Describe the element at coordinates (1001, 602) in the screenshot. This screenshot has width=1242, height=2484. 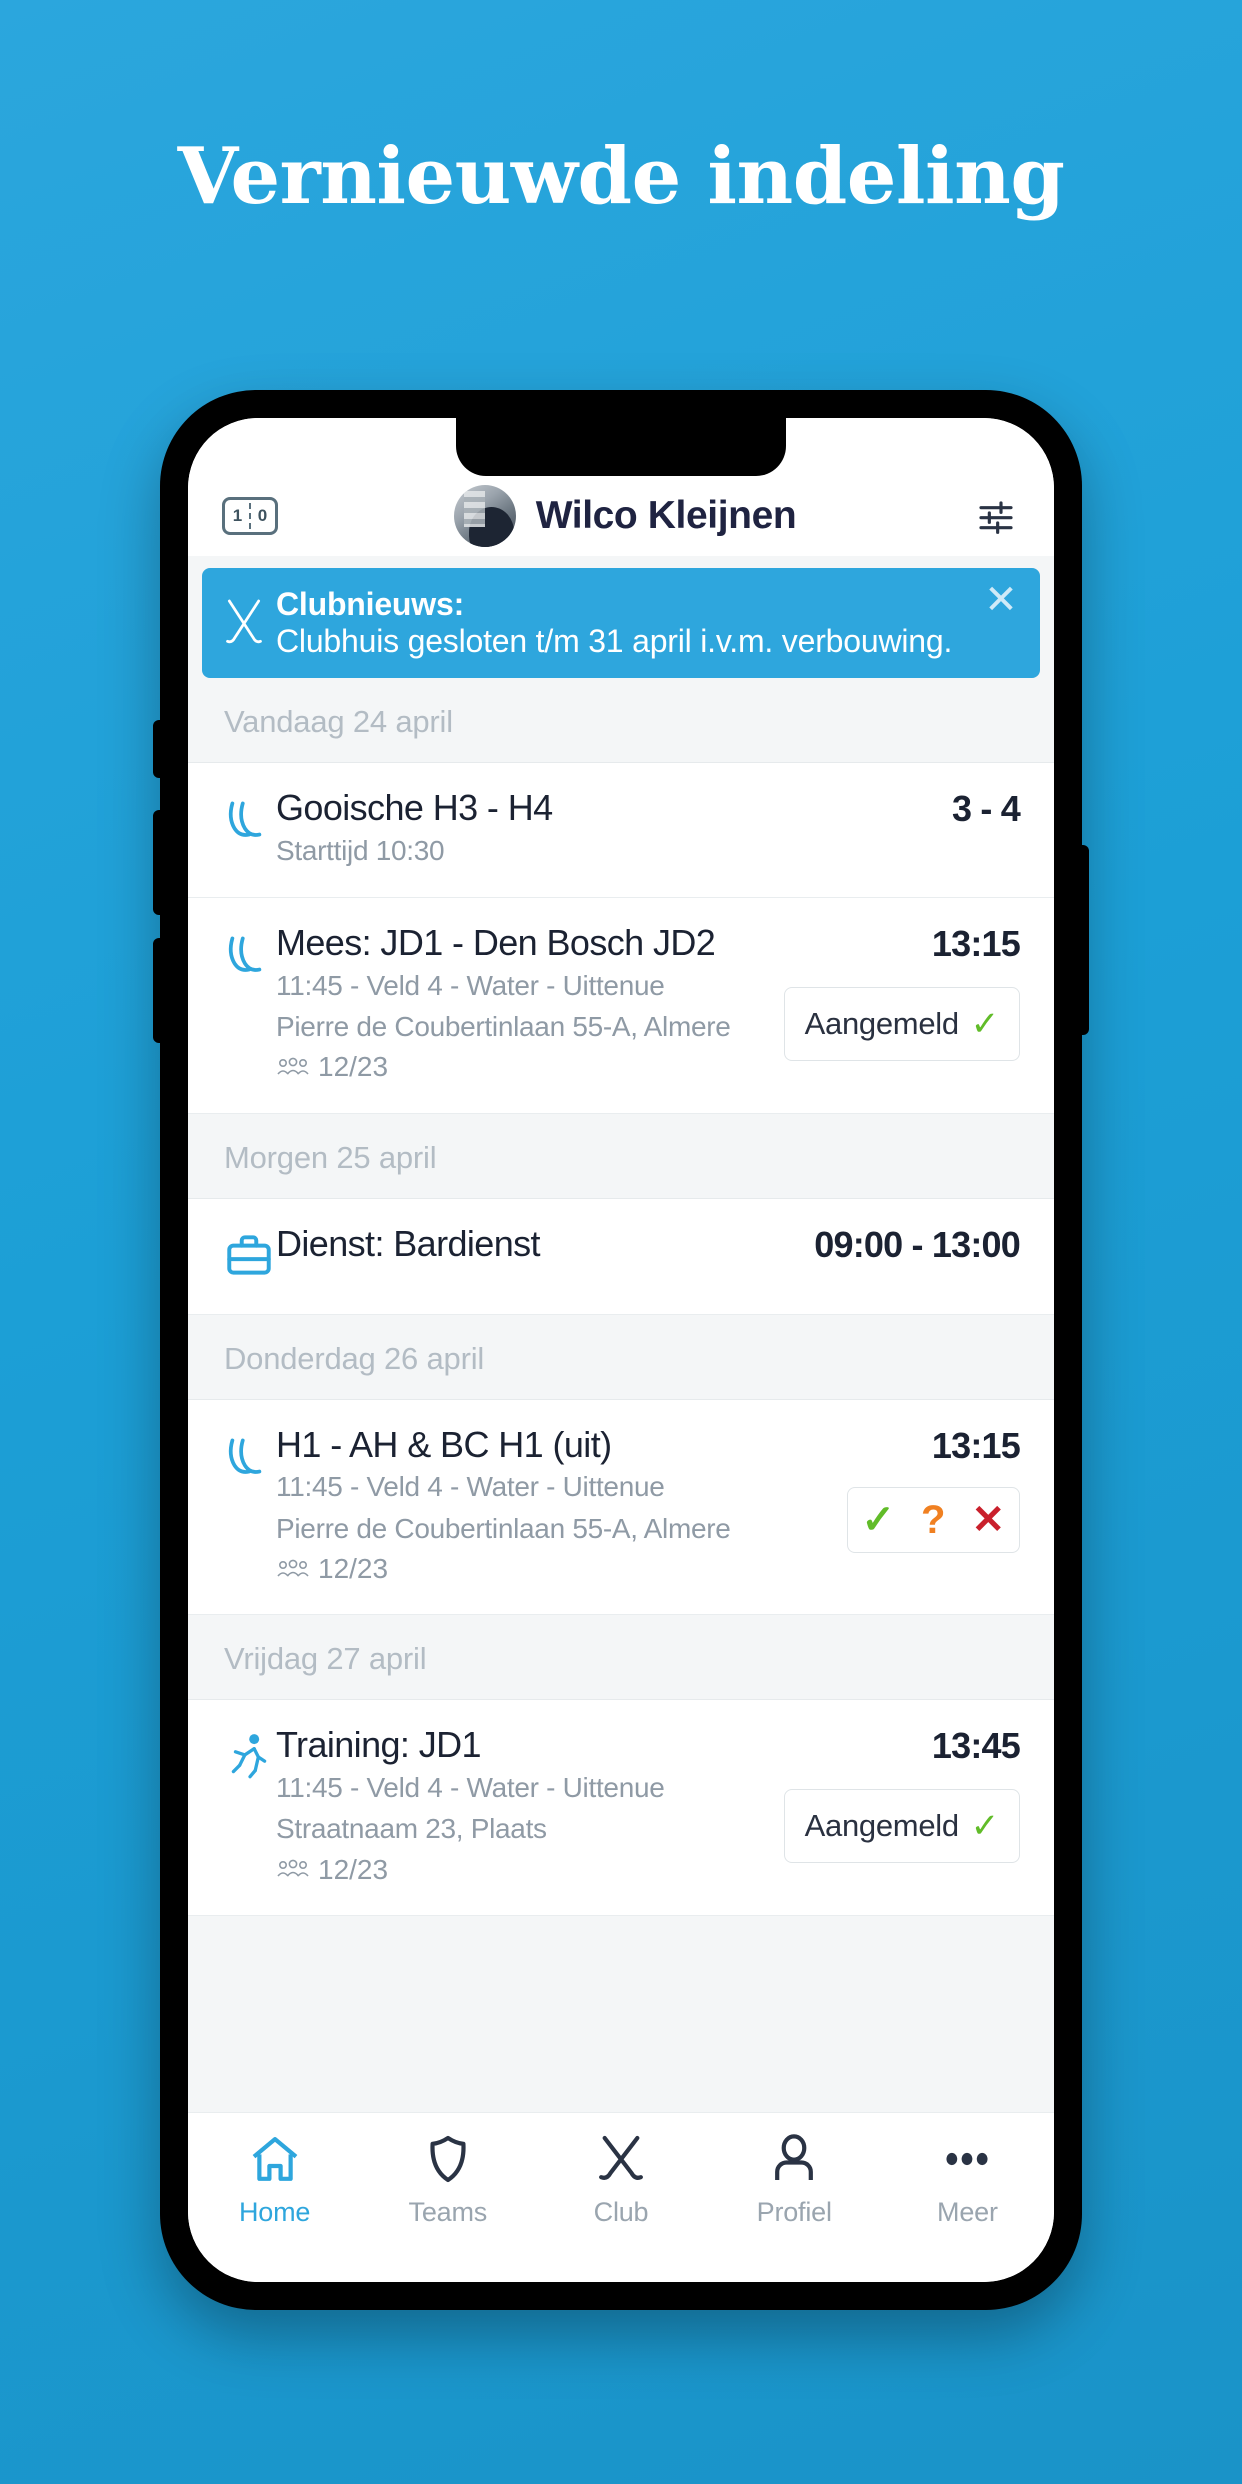
I see `close-icon: ✕` at that location.